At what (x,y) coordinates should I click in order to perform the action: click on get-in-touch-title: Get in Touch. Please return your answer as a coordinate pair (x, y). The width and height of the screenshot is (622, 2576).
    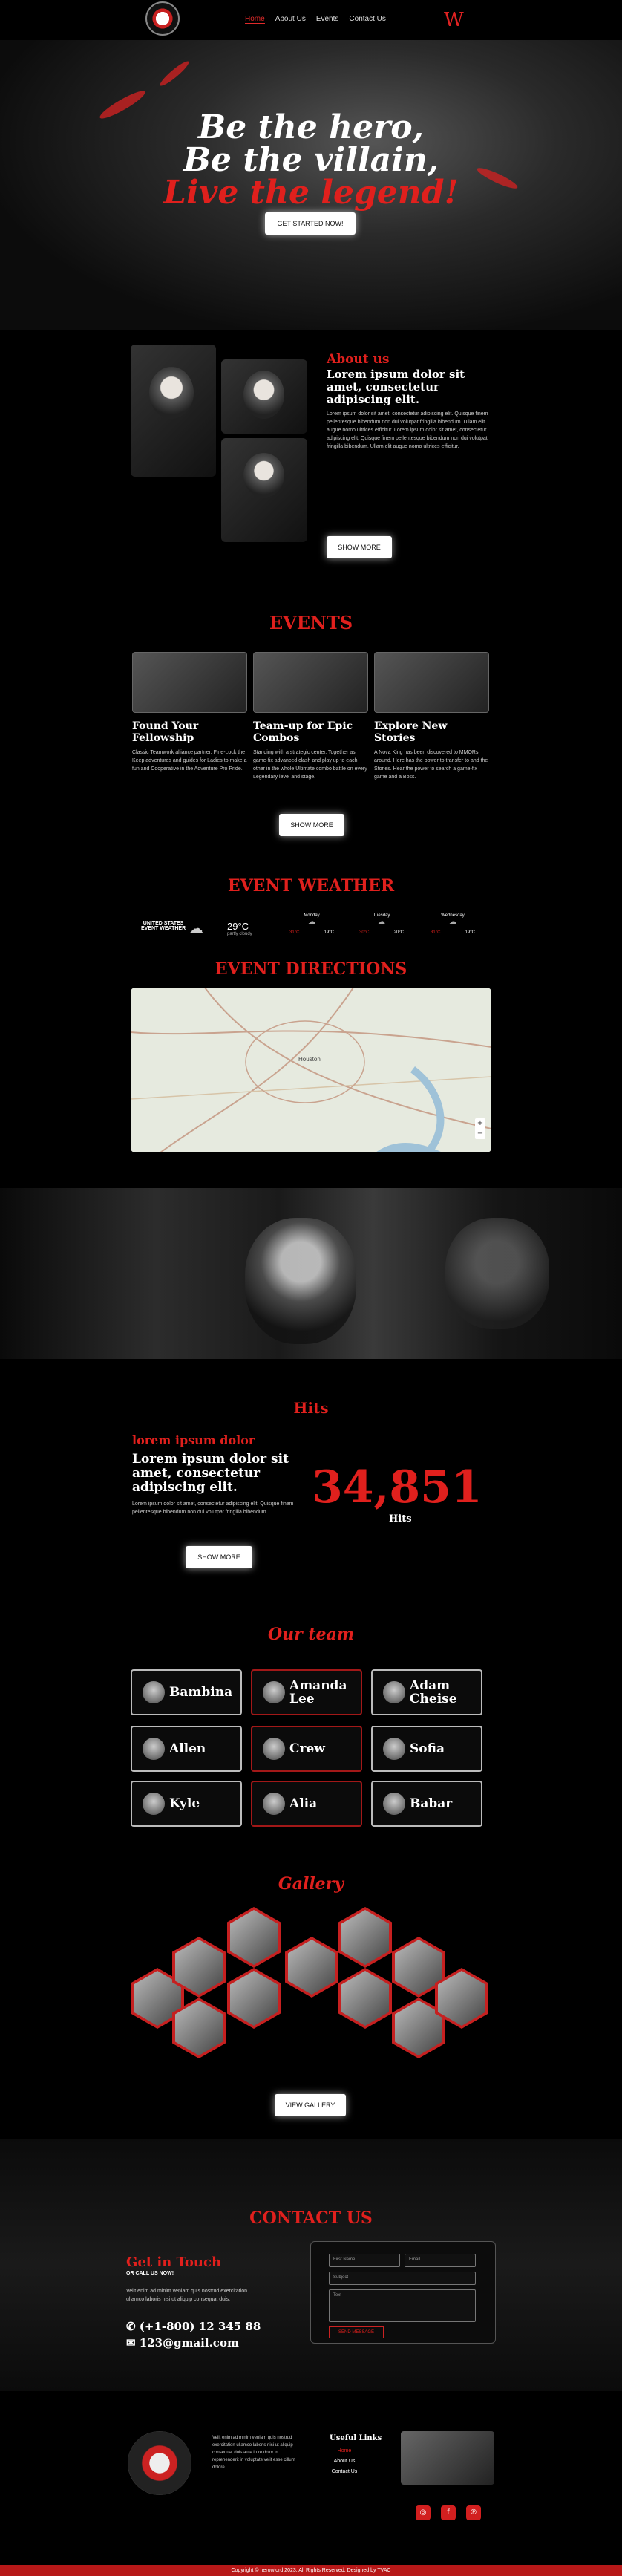
    Looking at the image, I should click on (174, 2262).